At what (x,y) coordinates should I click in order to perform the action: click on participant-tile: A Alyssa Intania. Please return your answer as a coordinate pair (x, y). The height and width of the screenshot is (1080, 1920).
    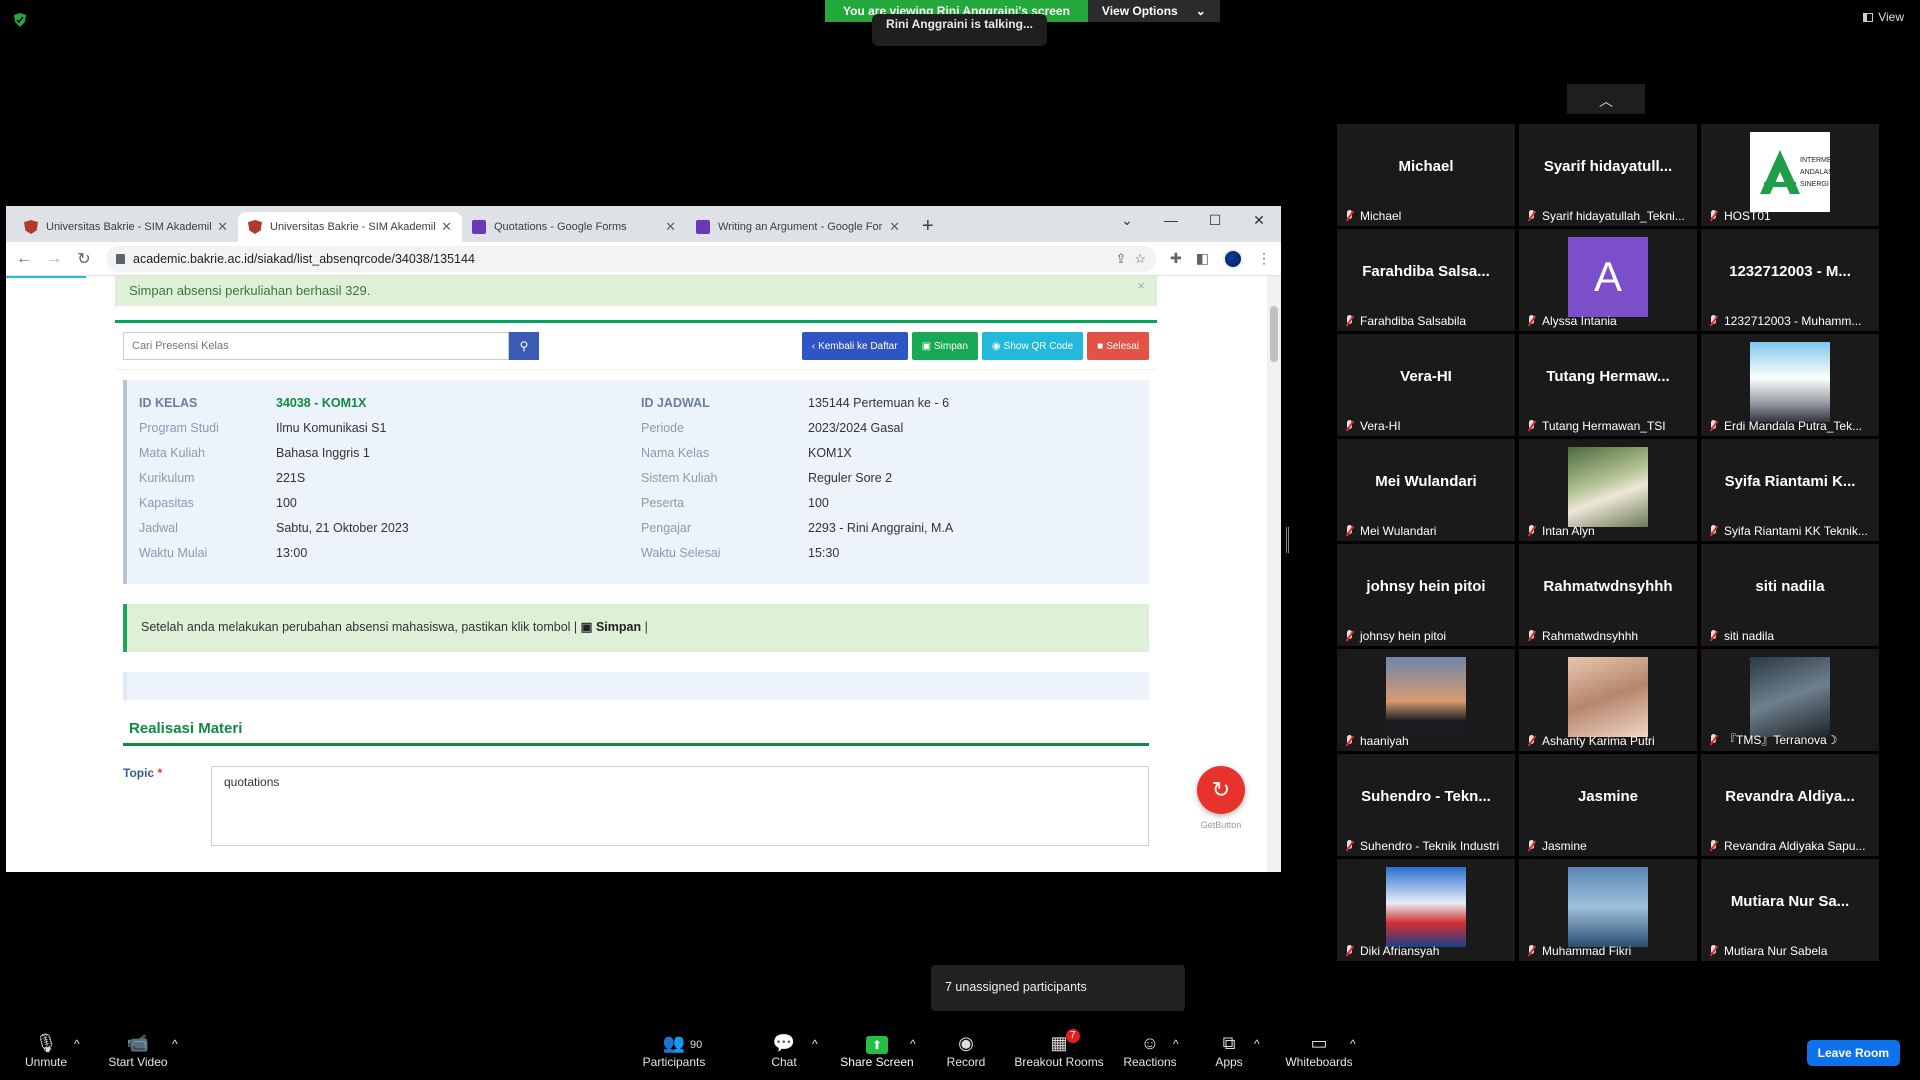
    Looking at the image, I should click on (1608, 280).